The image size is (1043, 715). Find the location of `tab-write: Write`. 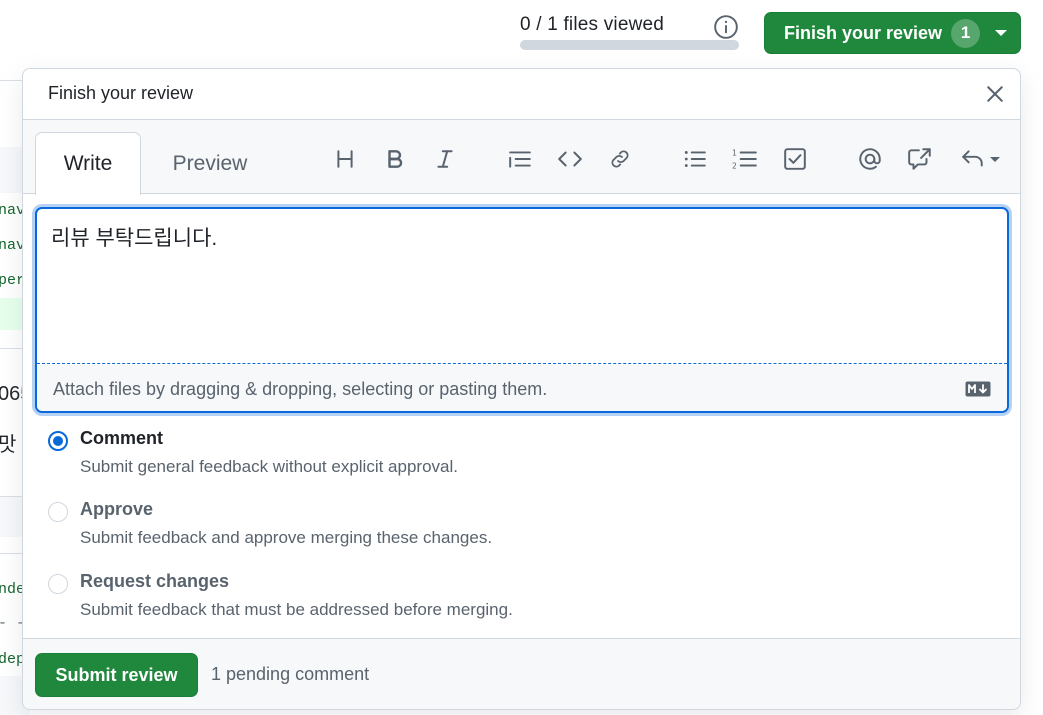

tab-write: Write is located at coordinates (88, 163).